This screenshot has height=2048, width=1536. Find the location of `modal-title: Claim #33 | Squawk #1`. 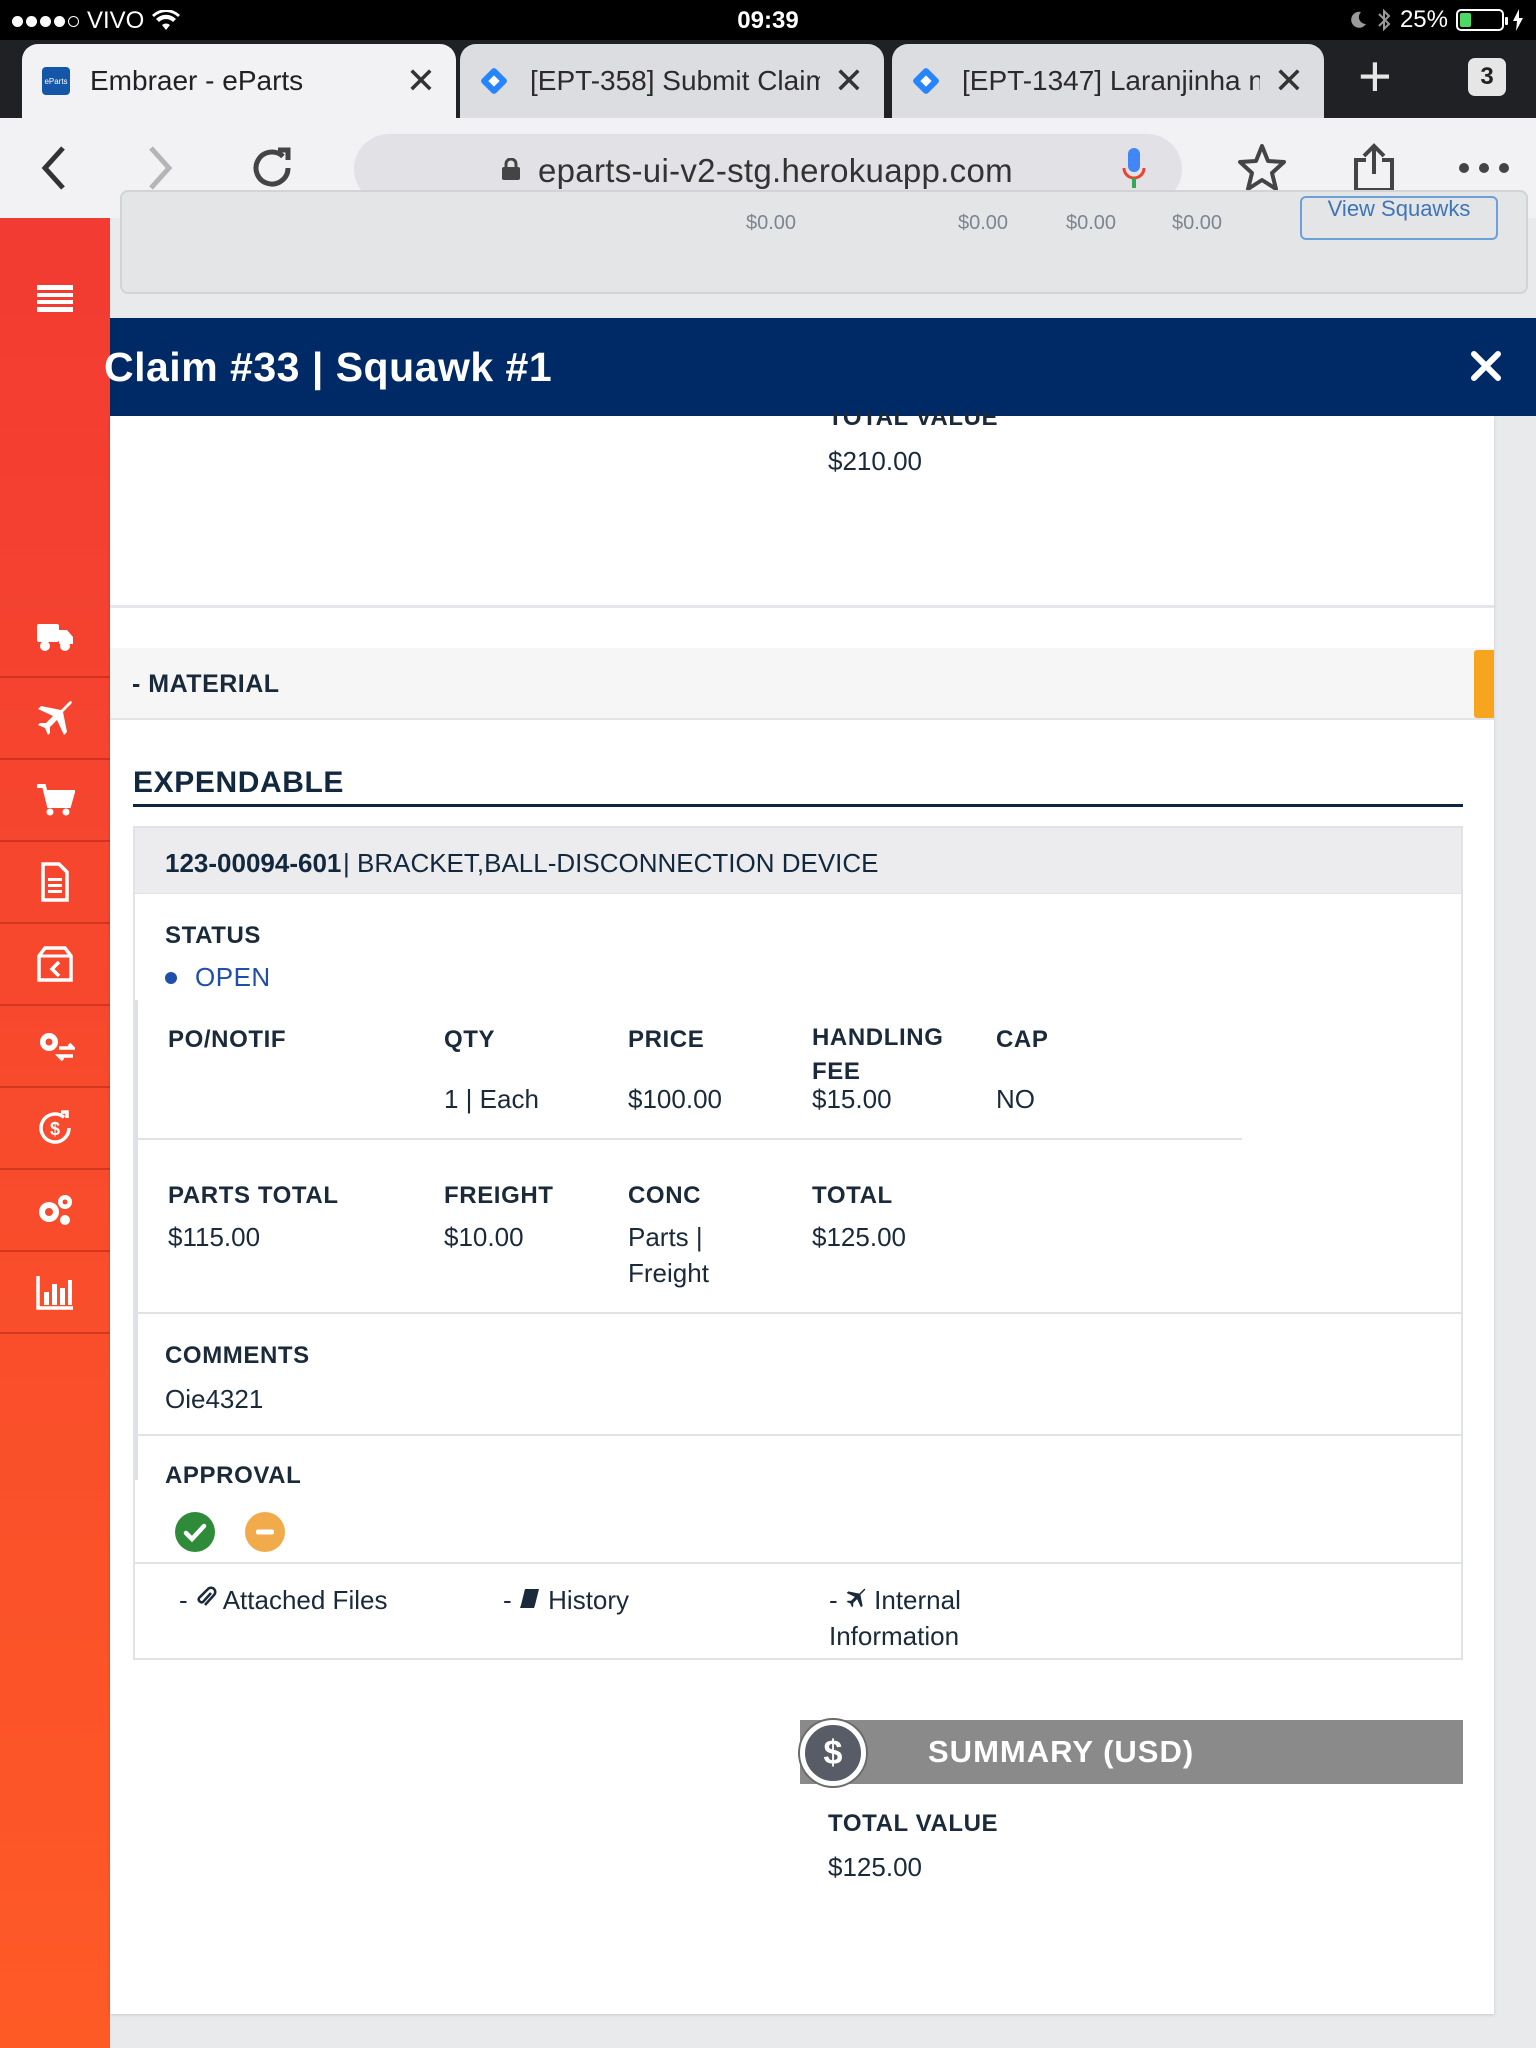

modal-title: Claim #33 | Squawk #1 is located at coordinates (328, 367).